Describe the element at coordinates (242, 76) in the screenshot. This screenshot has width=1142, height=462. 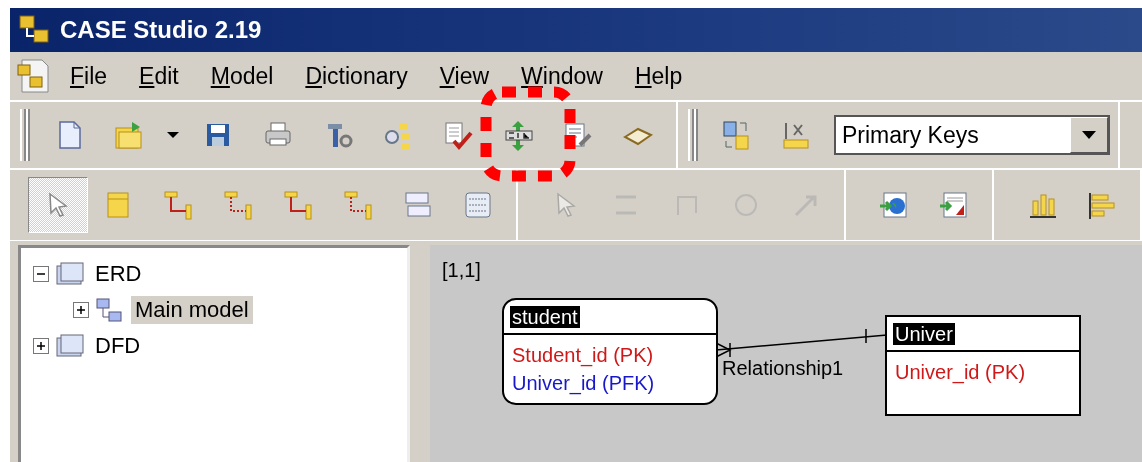
I see `menu-item: Model` at that location.